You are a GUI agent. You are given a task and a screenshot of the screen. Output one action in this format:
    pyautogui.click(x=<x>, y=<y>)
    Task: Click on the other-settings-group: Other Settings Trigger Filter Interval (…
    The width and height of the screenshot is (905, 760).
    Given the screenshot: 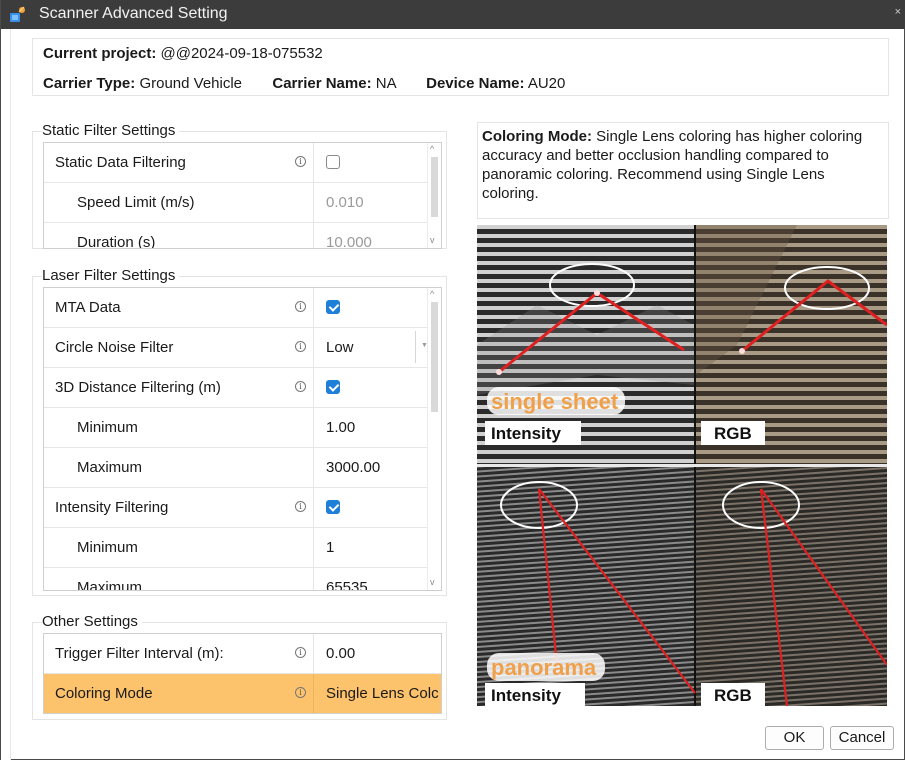 What is the action you would take?
    pyautogui.click(x=239, y=666)
    